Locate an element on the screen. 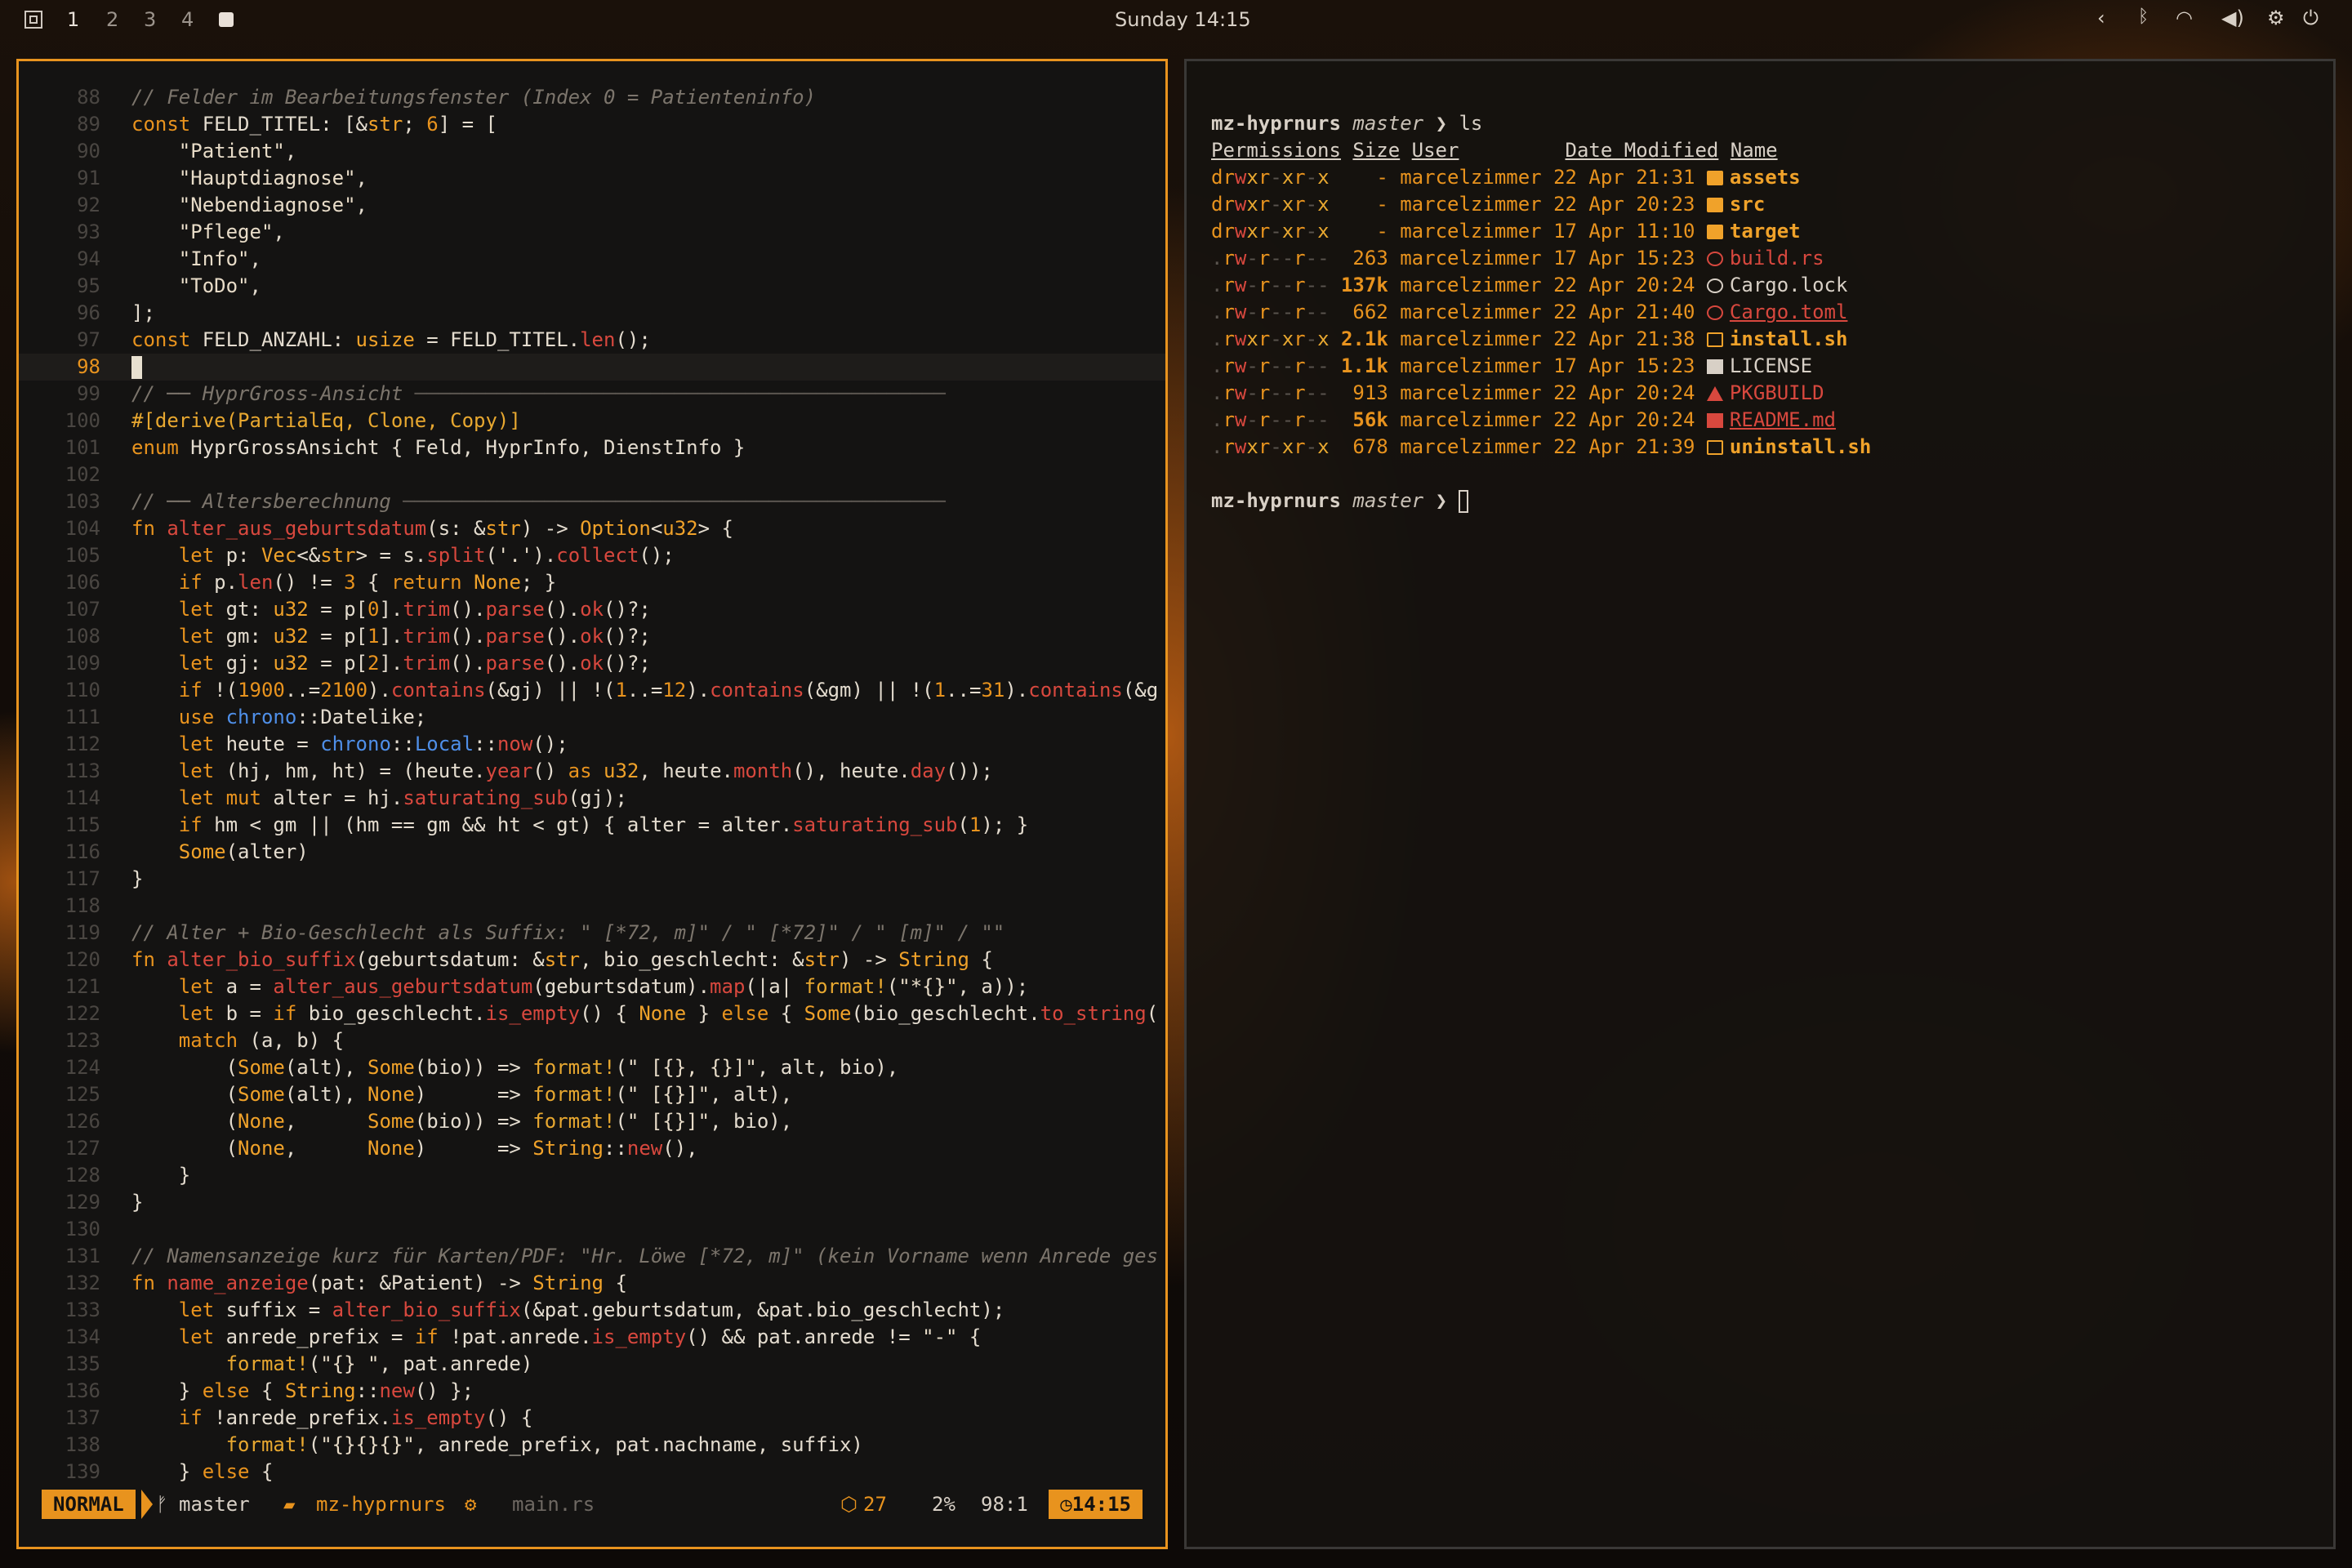 This screenshot has width=2352, height=1568. code-line: 129} is located at coordinates (592, 1202).